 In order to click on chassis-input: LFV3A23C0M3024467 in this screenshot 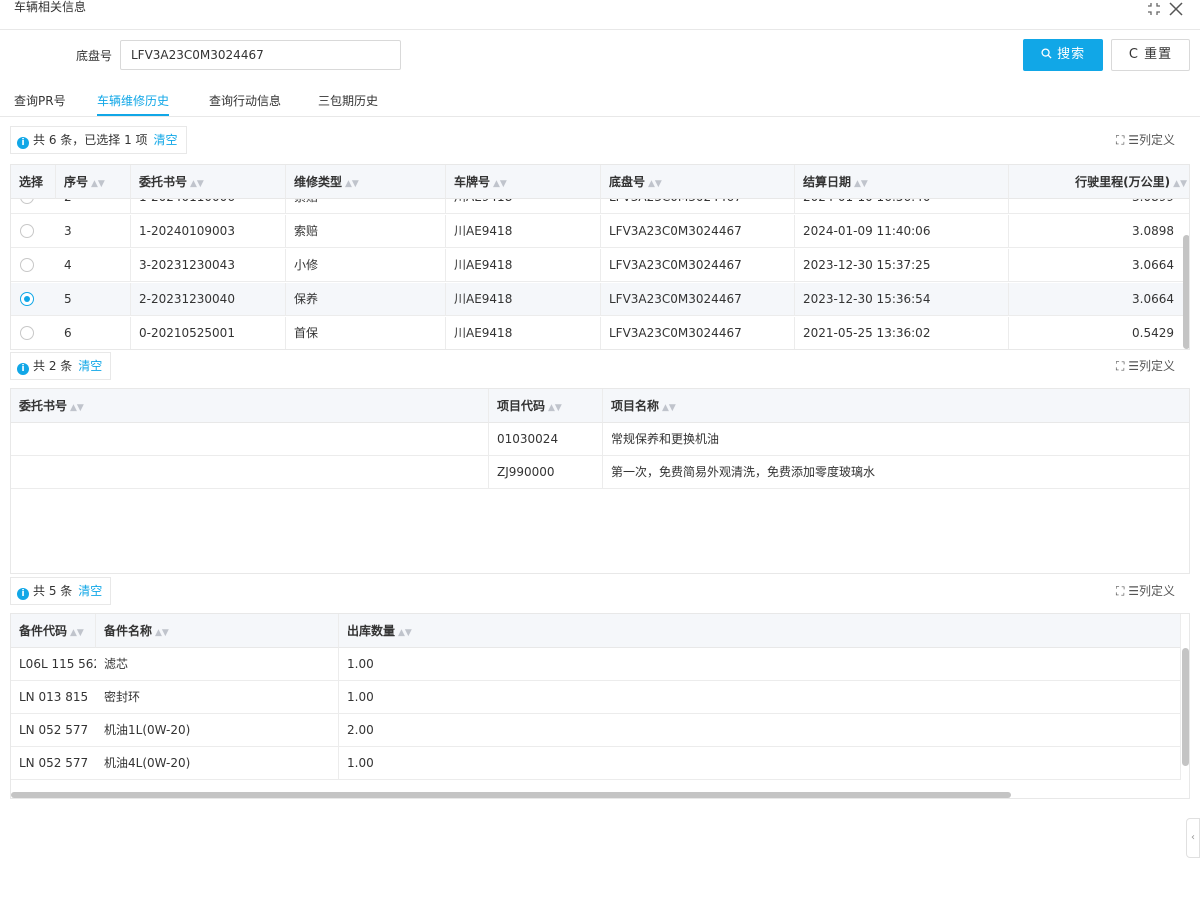, I will do `click(260, 55)`.